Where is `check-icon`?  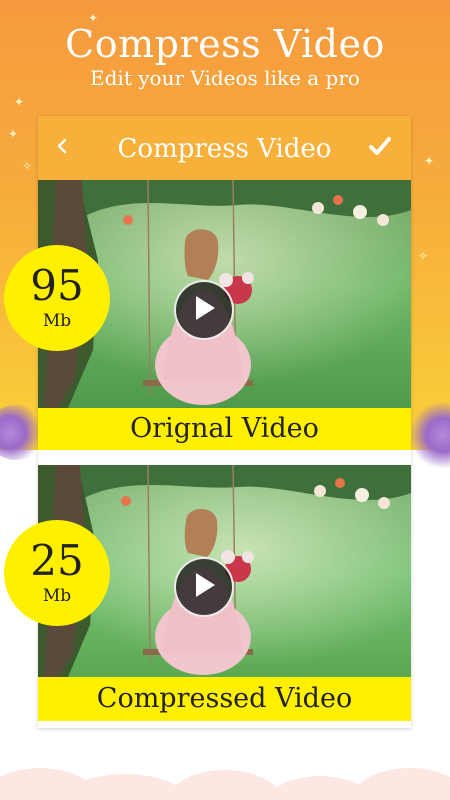
check-icon is located at coordinates (380, 148).